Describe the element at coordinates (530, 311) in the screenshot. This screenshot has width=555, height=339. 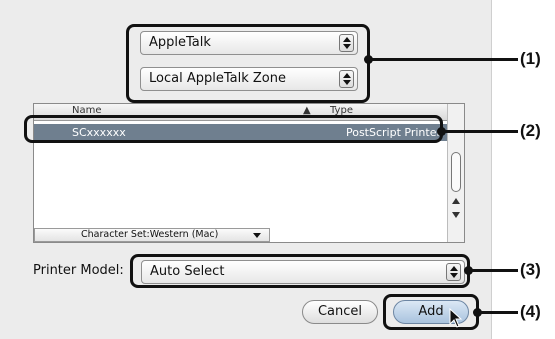
I see `callout-4: (4)` at that location.